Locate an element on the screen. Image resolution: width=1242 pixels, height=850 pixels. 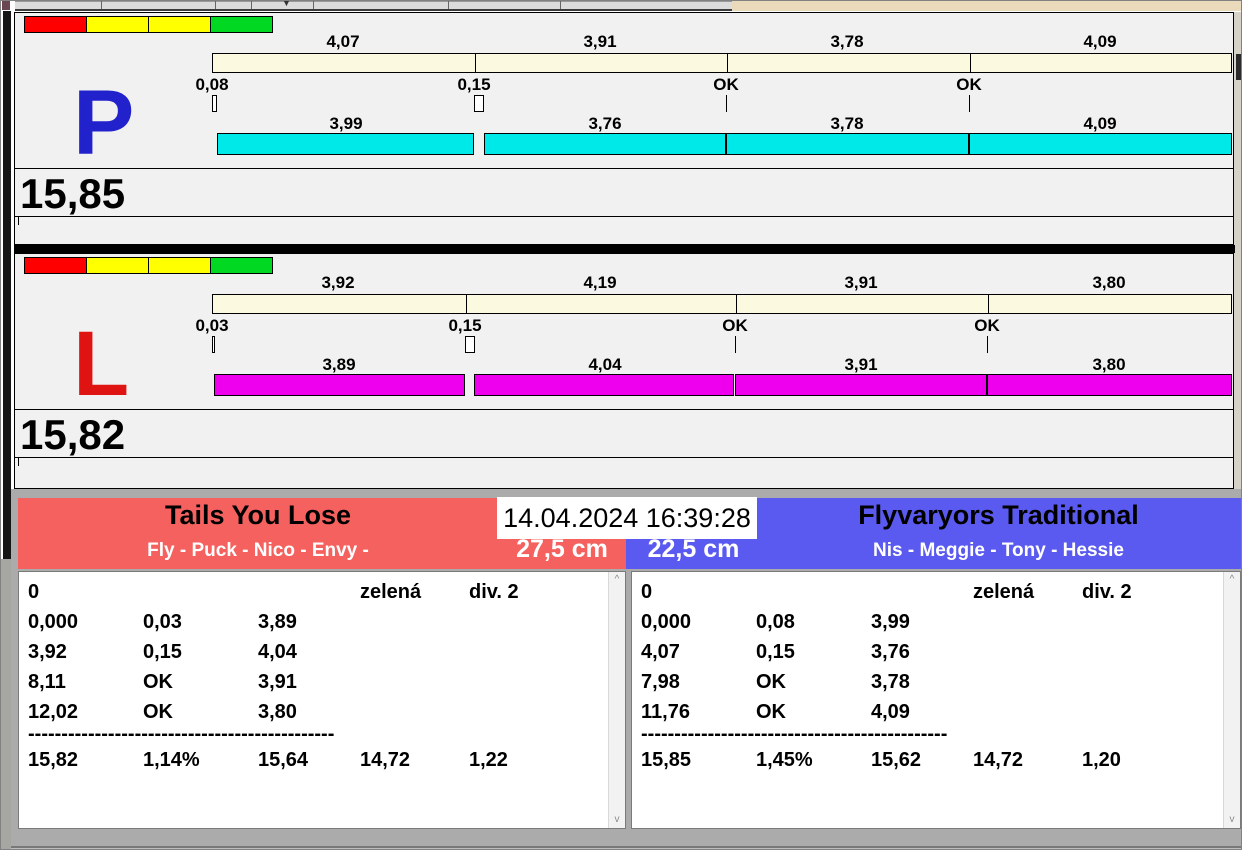
team-name: Flyvaryors Traditional is located at coordinates (998, 515).